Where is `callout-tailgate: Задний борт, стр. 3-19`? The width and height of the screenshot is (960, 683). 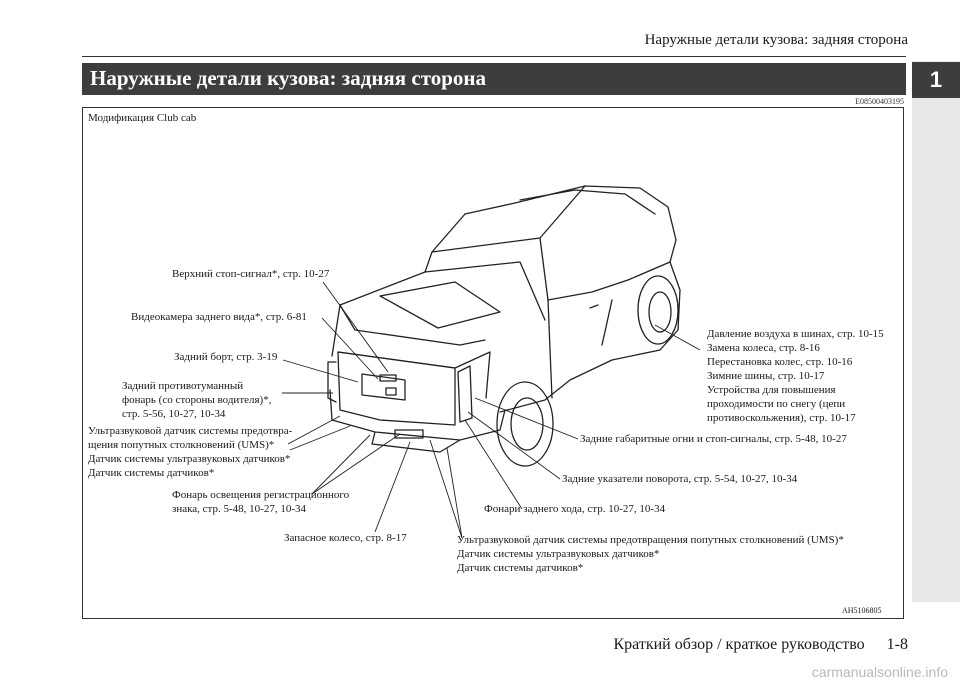
callout-tailgate: Задний борт, стр. 3-19 is located at coordinates (226, 357).